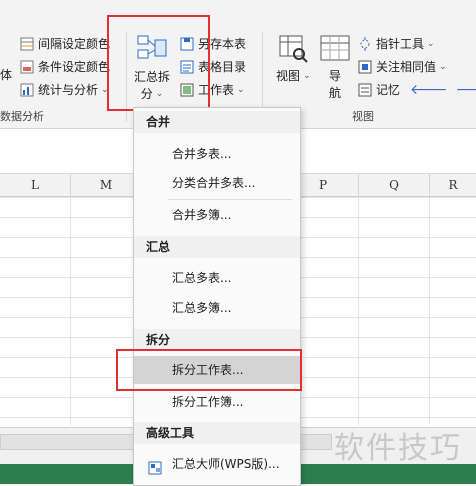  Describe the element at coordinates (158, 63) in the screenshot. I see `highlight-merge-split` at that location.